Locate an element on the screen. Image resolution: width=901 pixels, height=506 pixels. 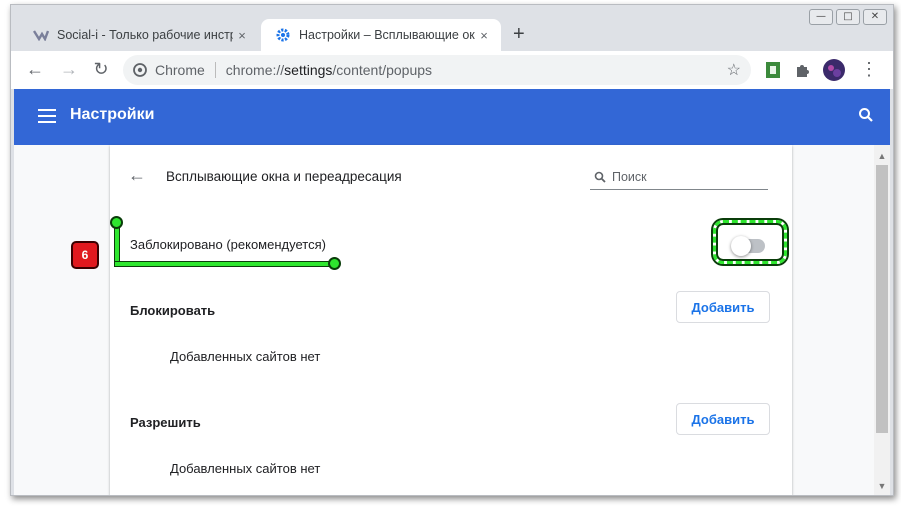
minimize-button: — is located at coordinates (821, 17).